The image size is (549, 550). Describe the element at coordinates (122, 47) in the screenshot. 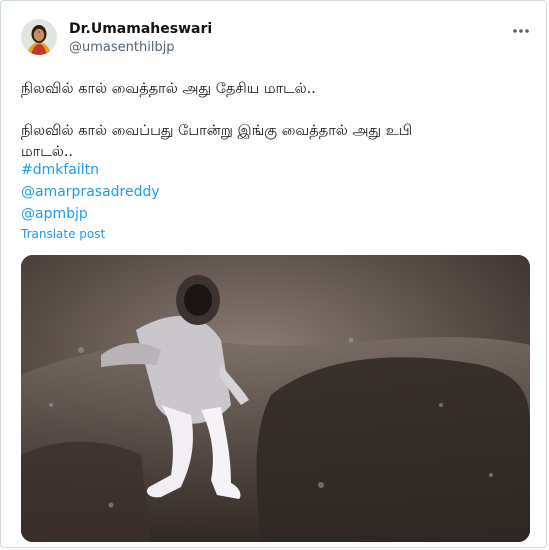

I see `author-handle: @umasenthilbjp` at that location.